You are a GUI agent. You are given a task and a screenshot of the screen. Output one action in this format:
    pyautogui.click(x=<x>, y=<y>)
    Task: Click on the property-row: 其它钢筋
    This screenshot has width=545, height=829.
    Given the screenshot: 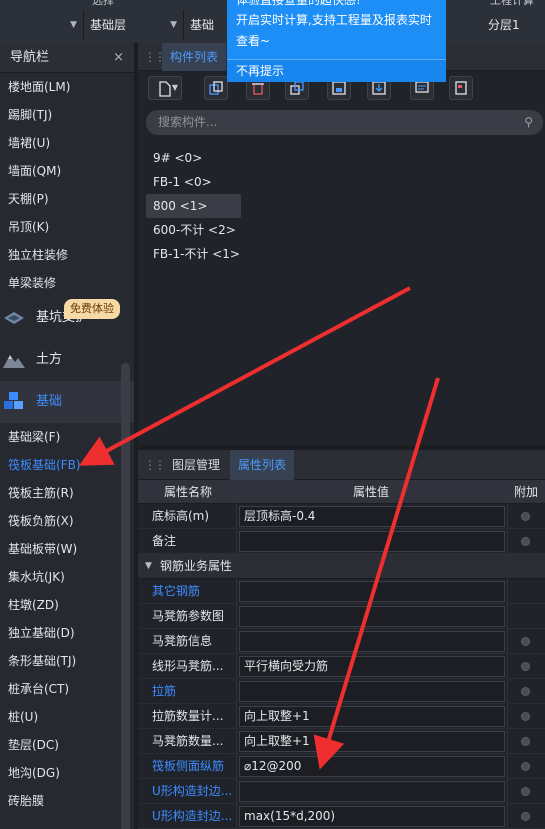 What is the action you would take?
    pyautogui.click(x=341, y=591)
    